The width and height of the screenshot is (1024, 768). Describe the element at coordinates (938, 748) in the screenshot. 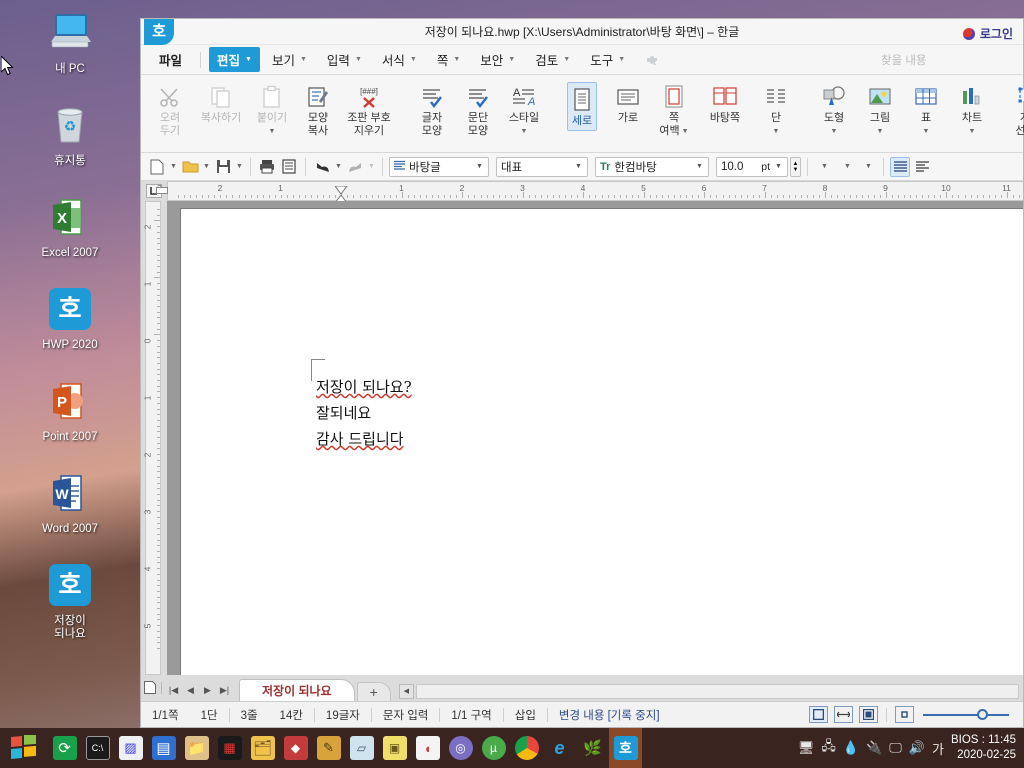

I see `ime-indicator: 가` at that location.